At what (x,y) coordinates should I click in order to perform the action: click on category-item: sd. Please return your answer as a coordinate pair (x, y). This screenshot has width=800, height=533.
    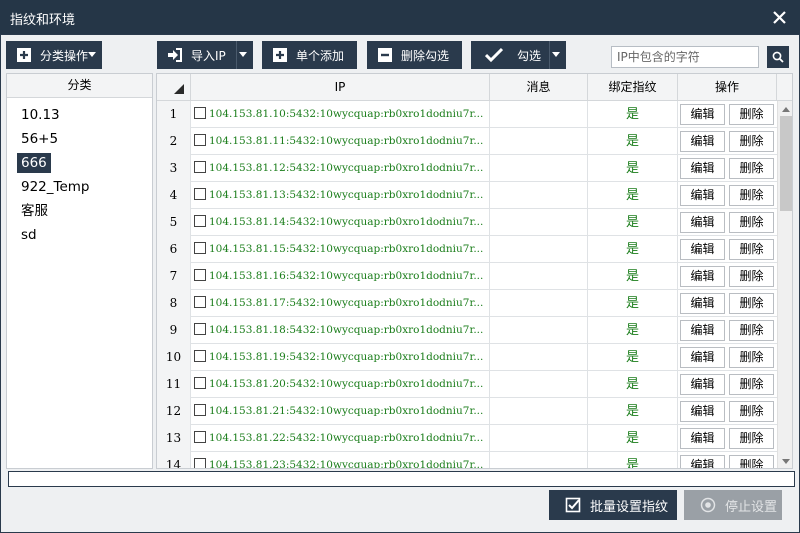
    Looking at the image, I should click on (79, 235).